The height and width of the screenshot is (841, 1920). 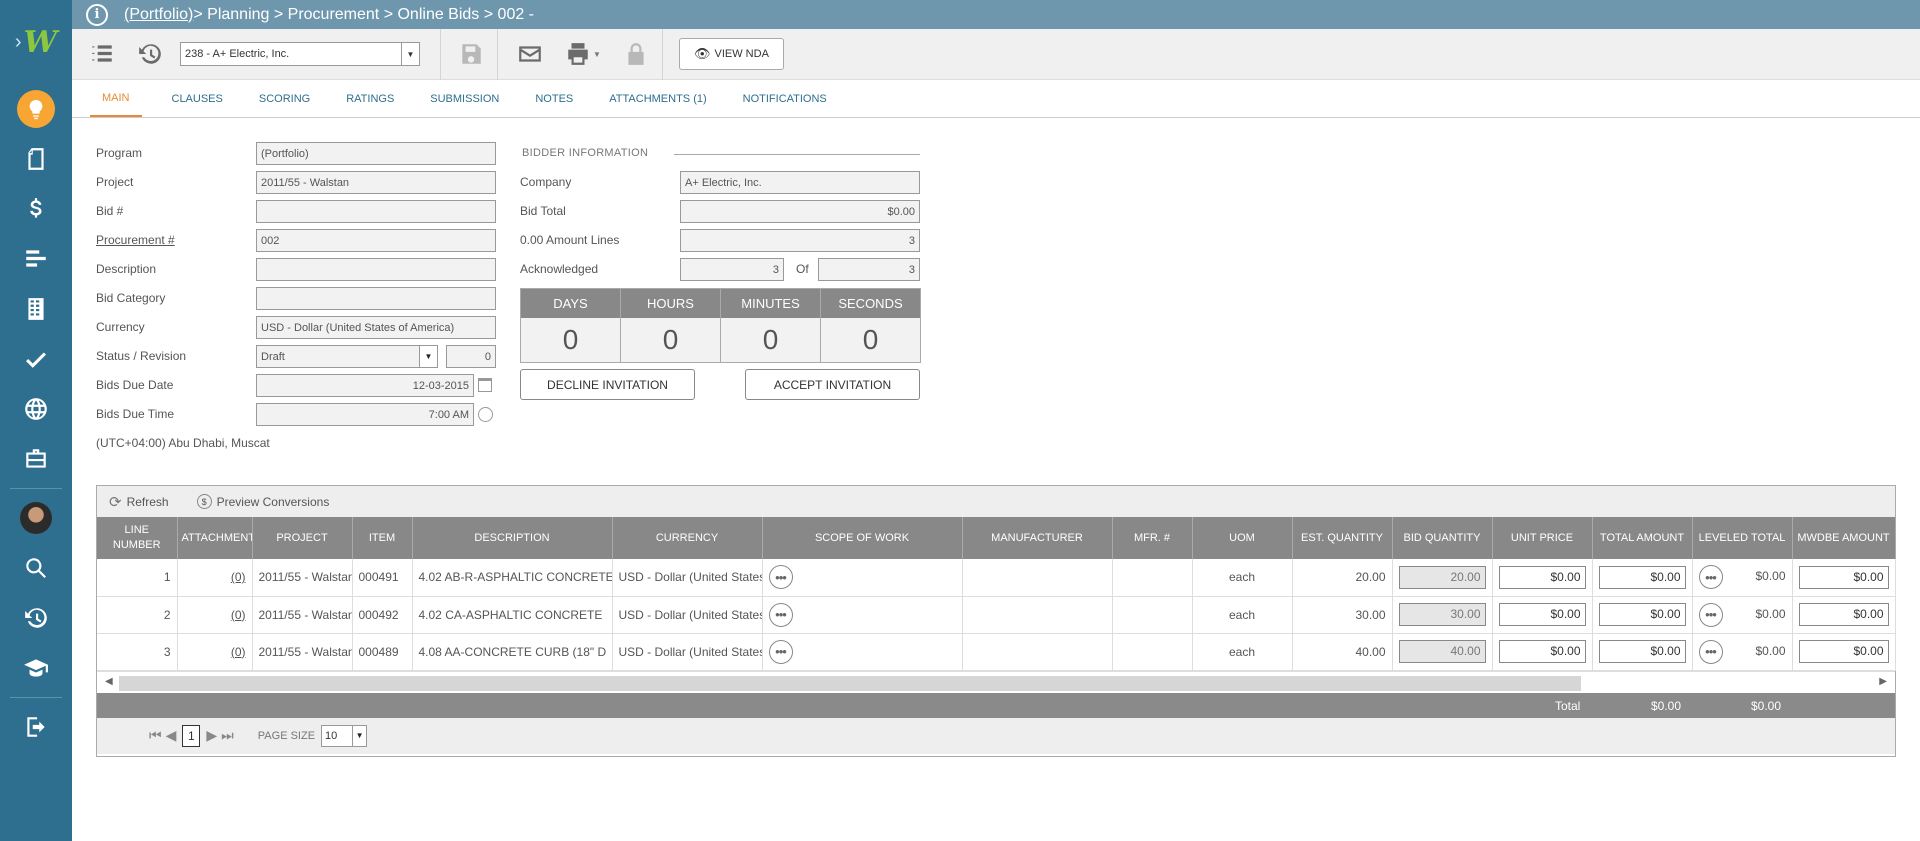 What do you see at coordinates (36, 568) in the screenshot?
I see `sidebar-item-search` at bounding box center [36, 568].